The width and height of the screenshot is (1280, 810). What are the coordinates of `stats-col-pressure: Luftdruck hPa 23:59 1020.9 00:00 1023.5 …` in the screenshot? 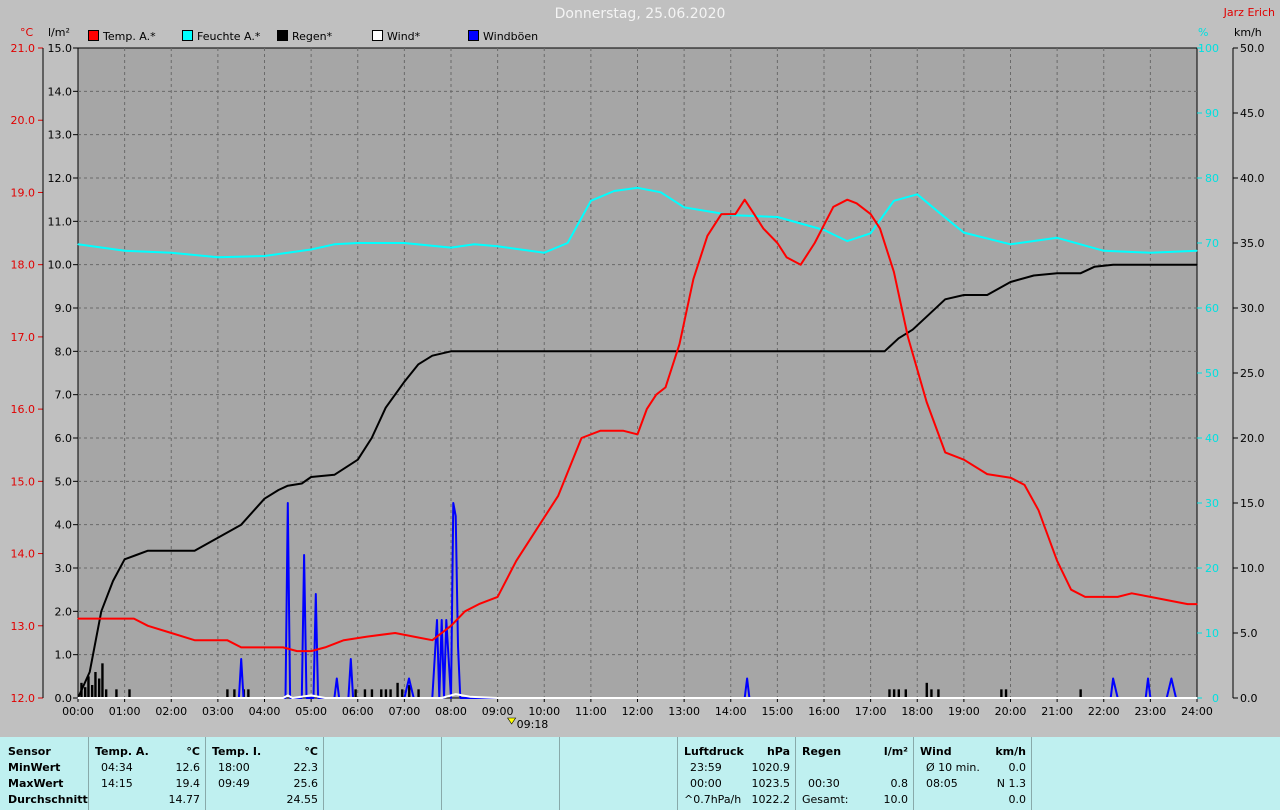 It's located at (736, 773).